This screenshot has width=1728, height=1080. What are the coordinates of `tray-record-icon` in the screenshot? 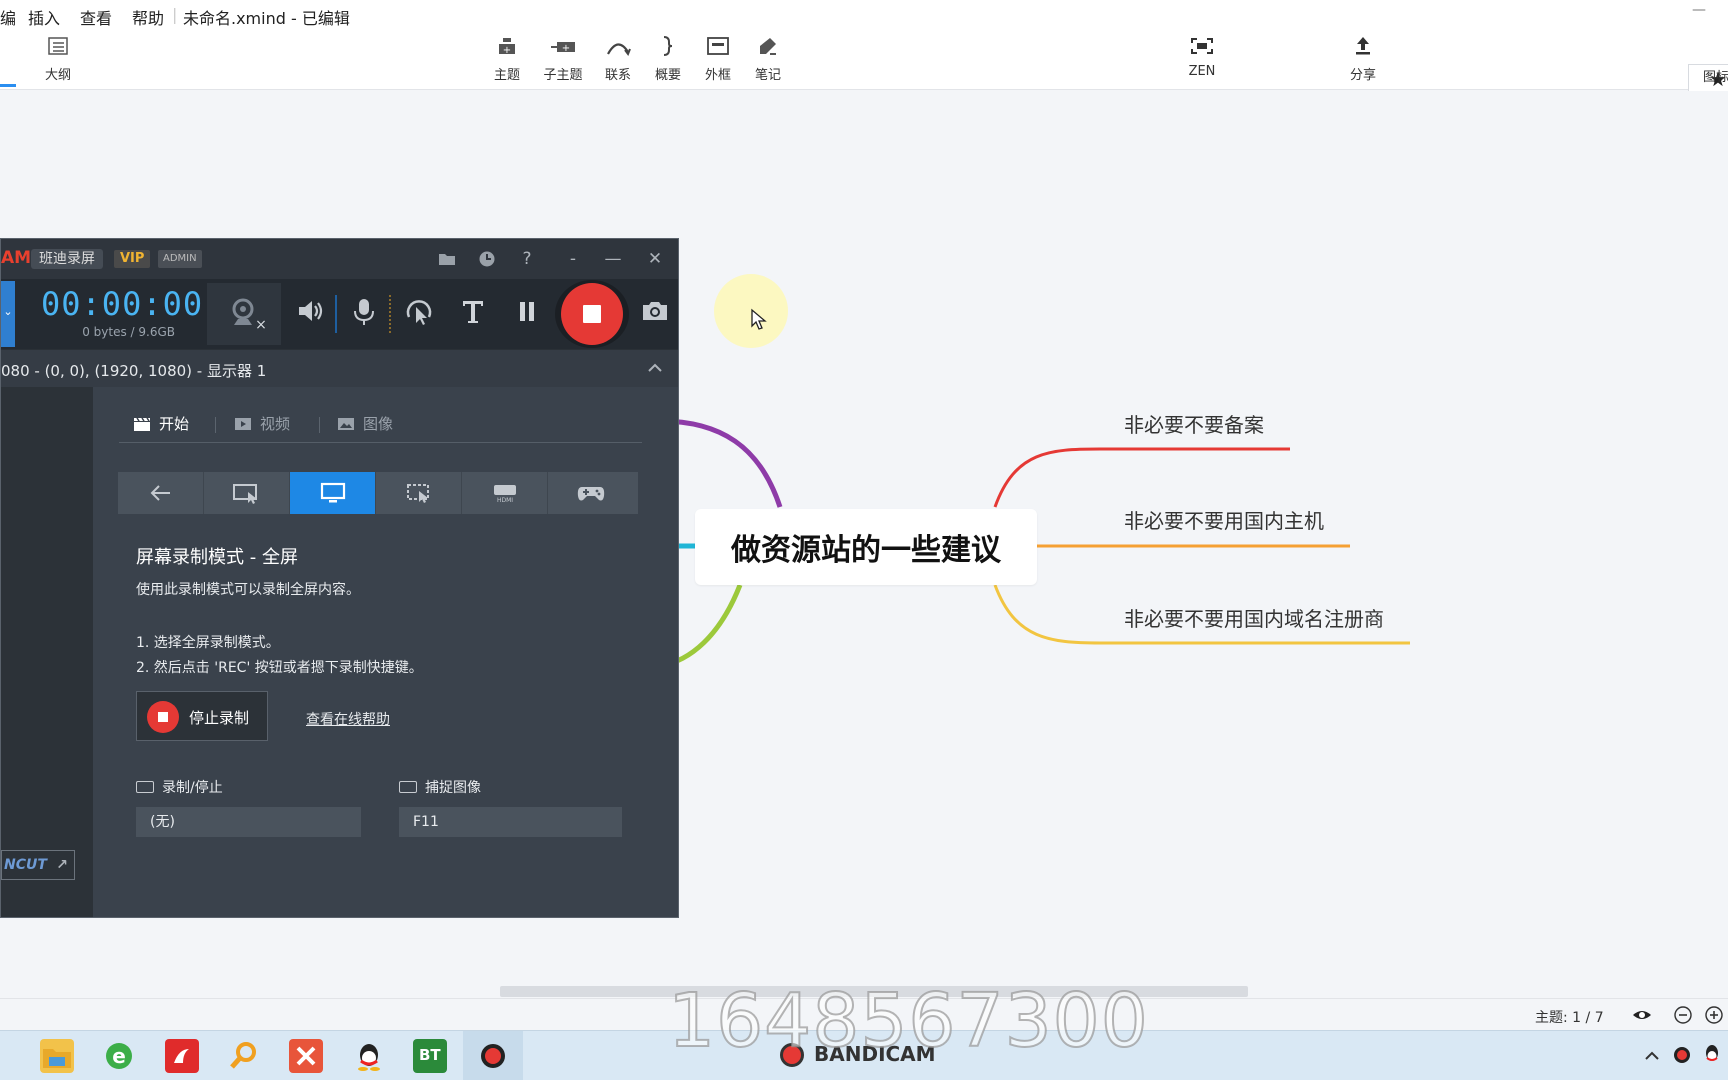 It's located at (1682, 1055).